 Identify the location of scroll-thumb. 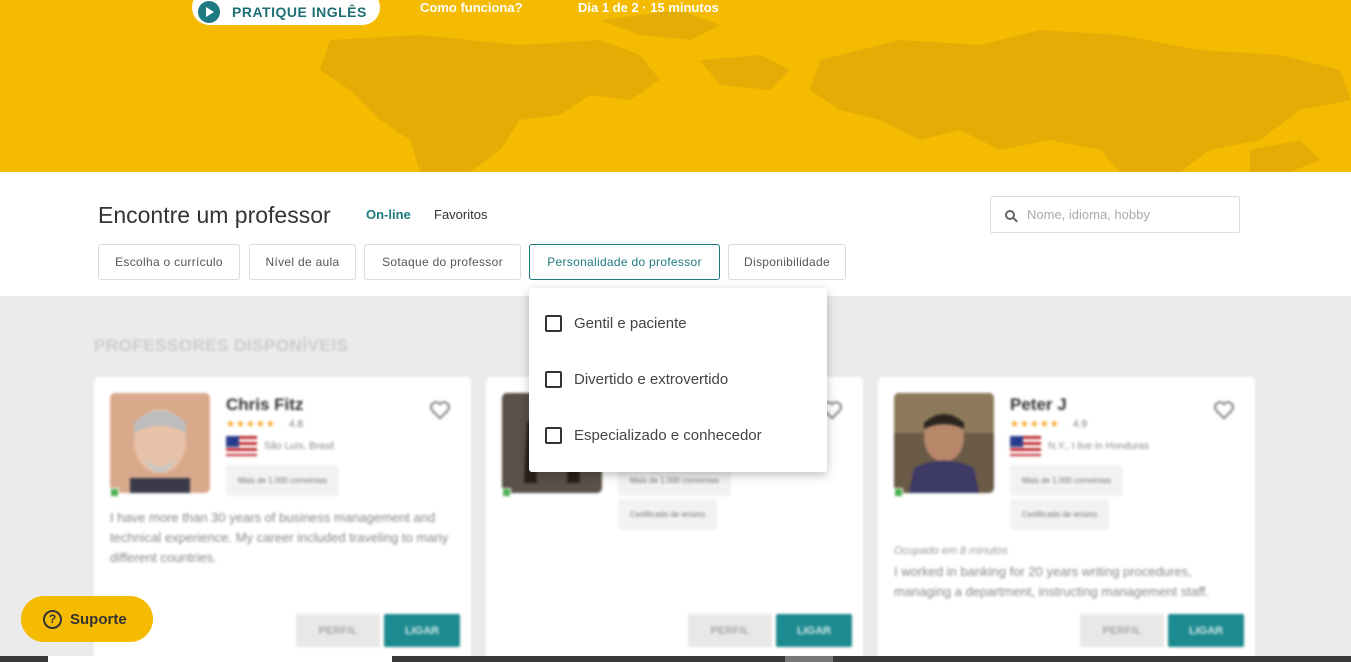
(809, 659).